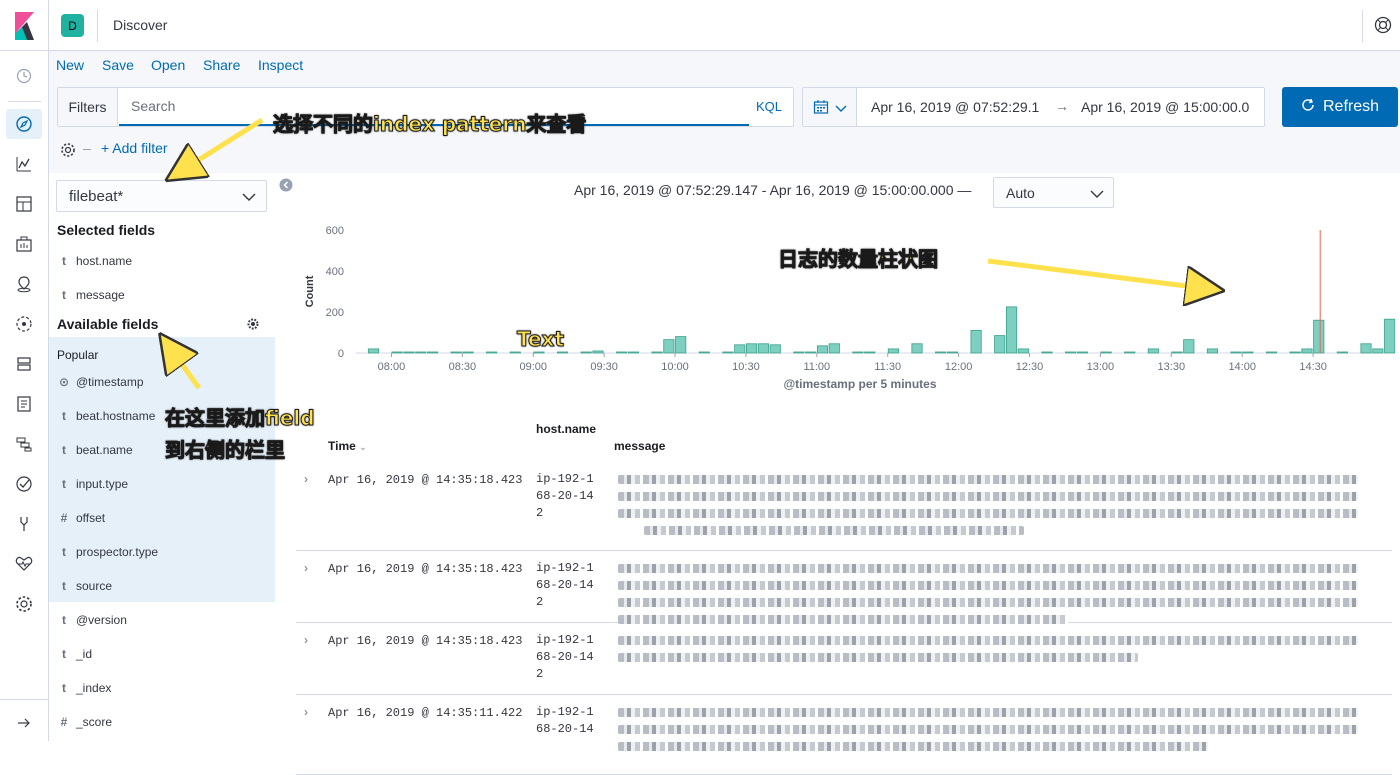 This screenshot has height=775, width=1400. I want to click on maps-icon, so click(24, 286).